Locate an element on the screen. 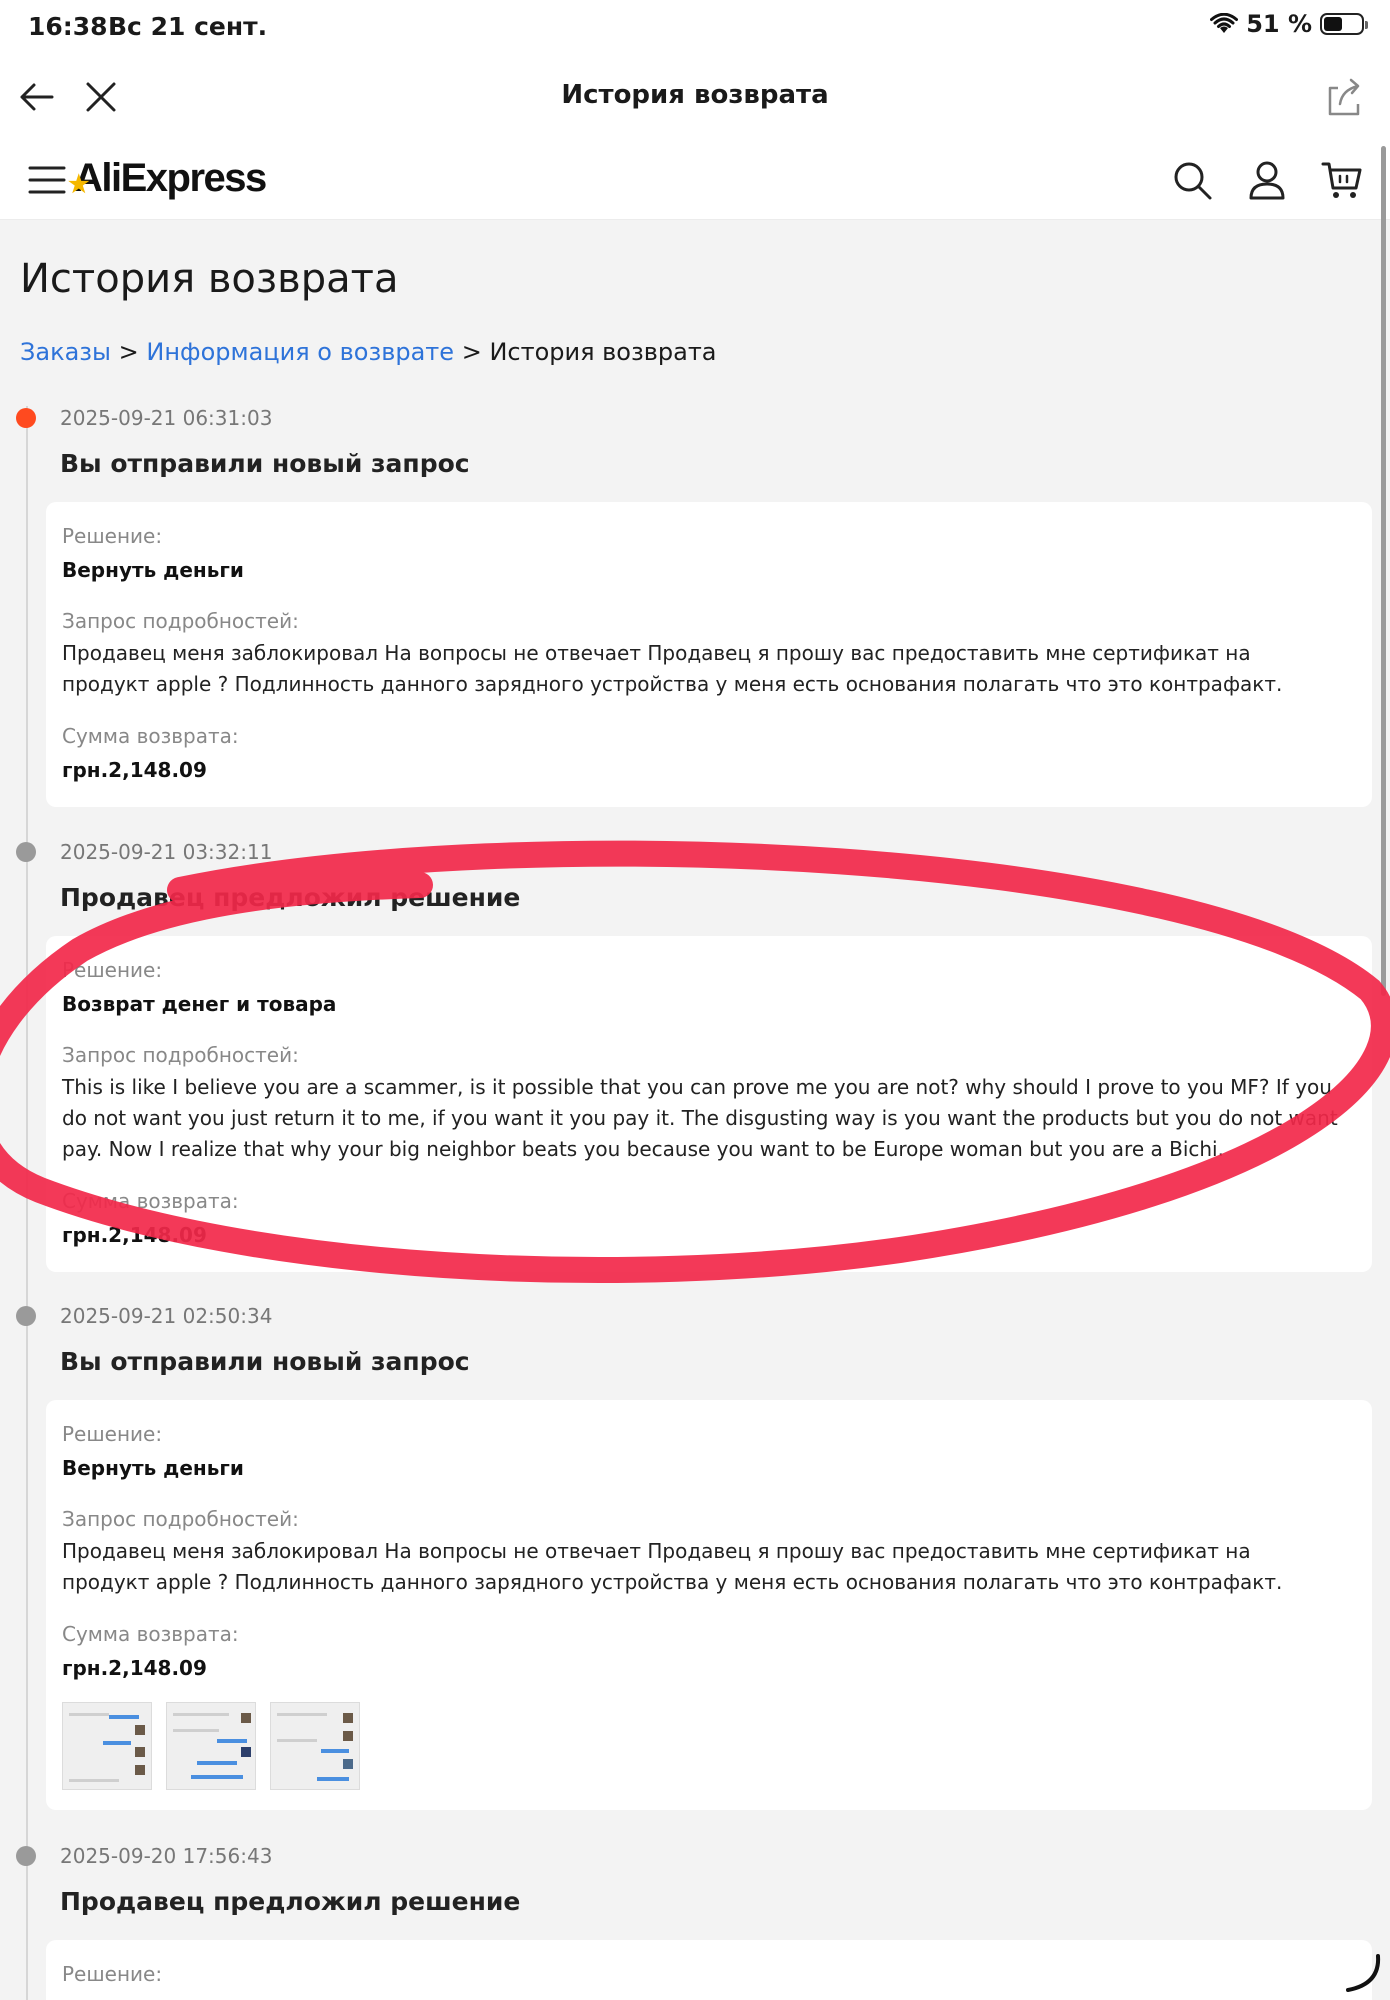 Image resolution: width=1390 pixels, height=2000 pixels. aliexpress-logo: ★ AliExpress is located at coordinates (167, 178).